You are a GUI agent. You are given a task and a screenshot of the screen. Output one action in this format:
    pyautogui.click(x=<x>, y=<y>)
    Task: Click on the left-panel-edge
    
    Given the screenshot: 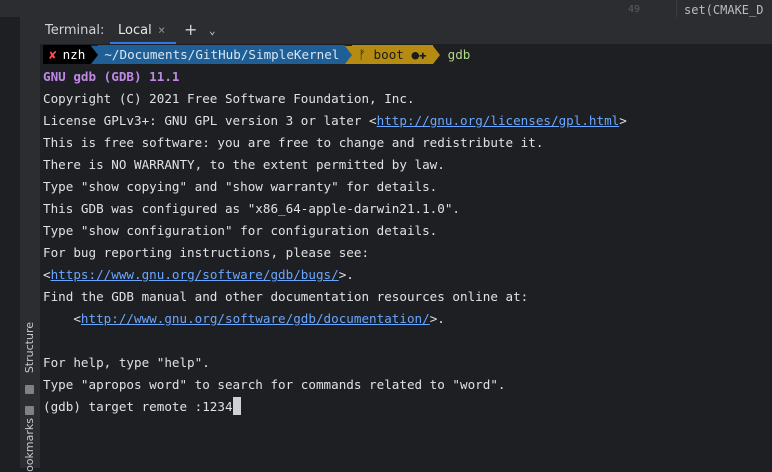 What is the action you would take?
    pyautogui.click(x=10, y=242)
    